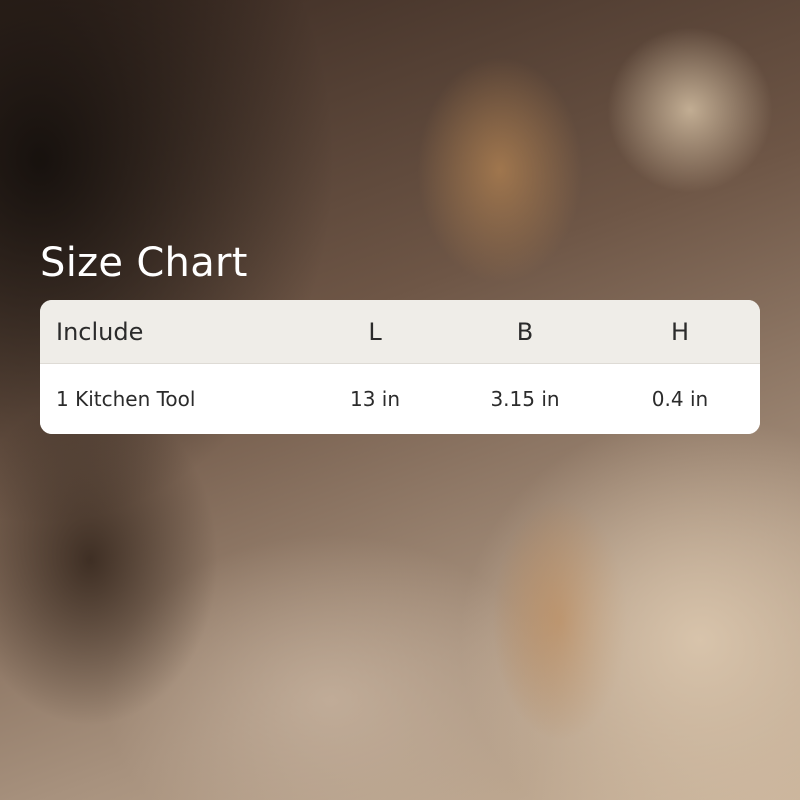 The width and height of the screenshot is (800, 800). I want to click on table-row: 1 Kitchen Tool 13 in 3.15 in 0.4 in, so click(400, 399).